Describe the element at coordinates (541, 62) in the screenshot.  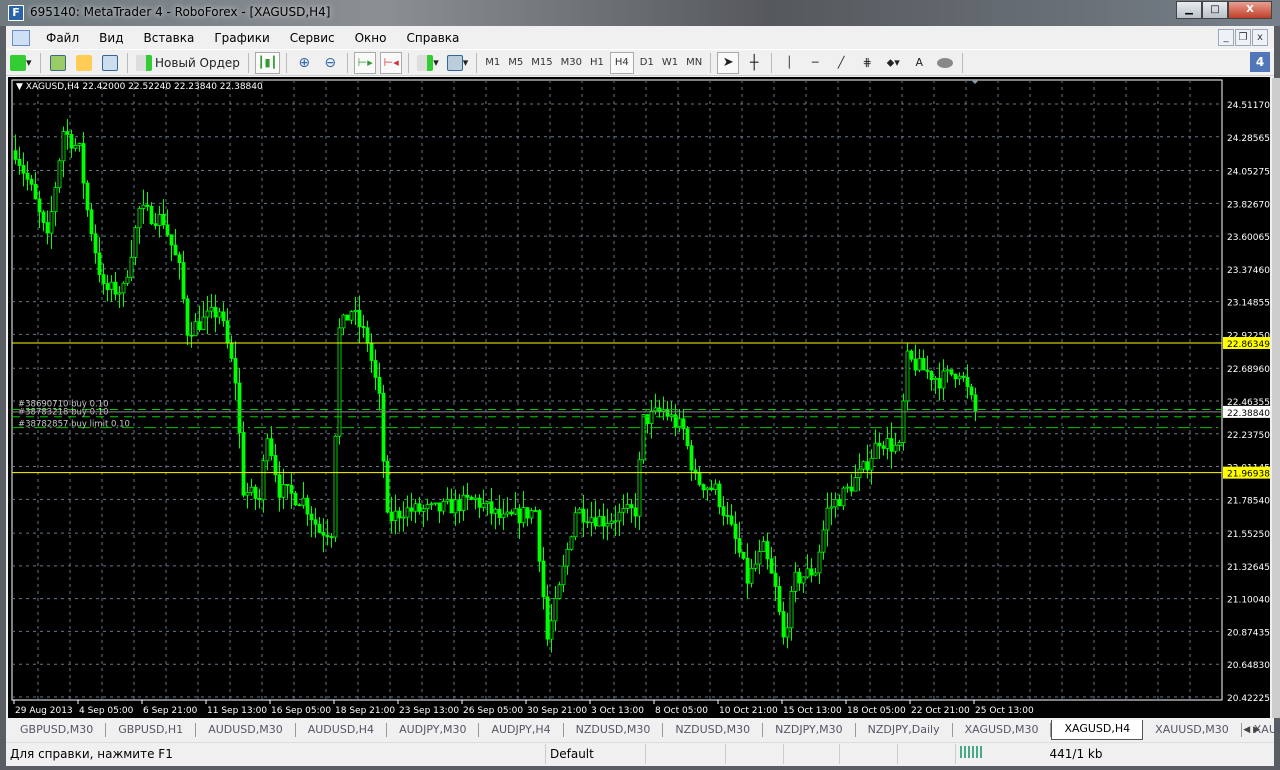
I see `tf-m15: M15` at that location.